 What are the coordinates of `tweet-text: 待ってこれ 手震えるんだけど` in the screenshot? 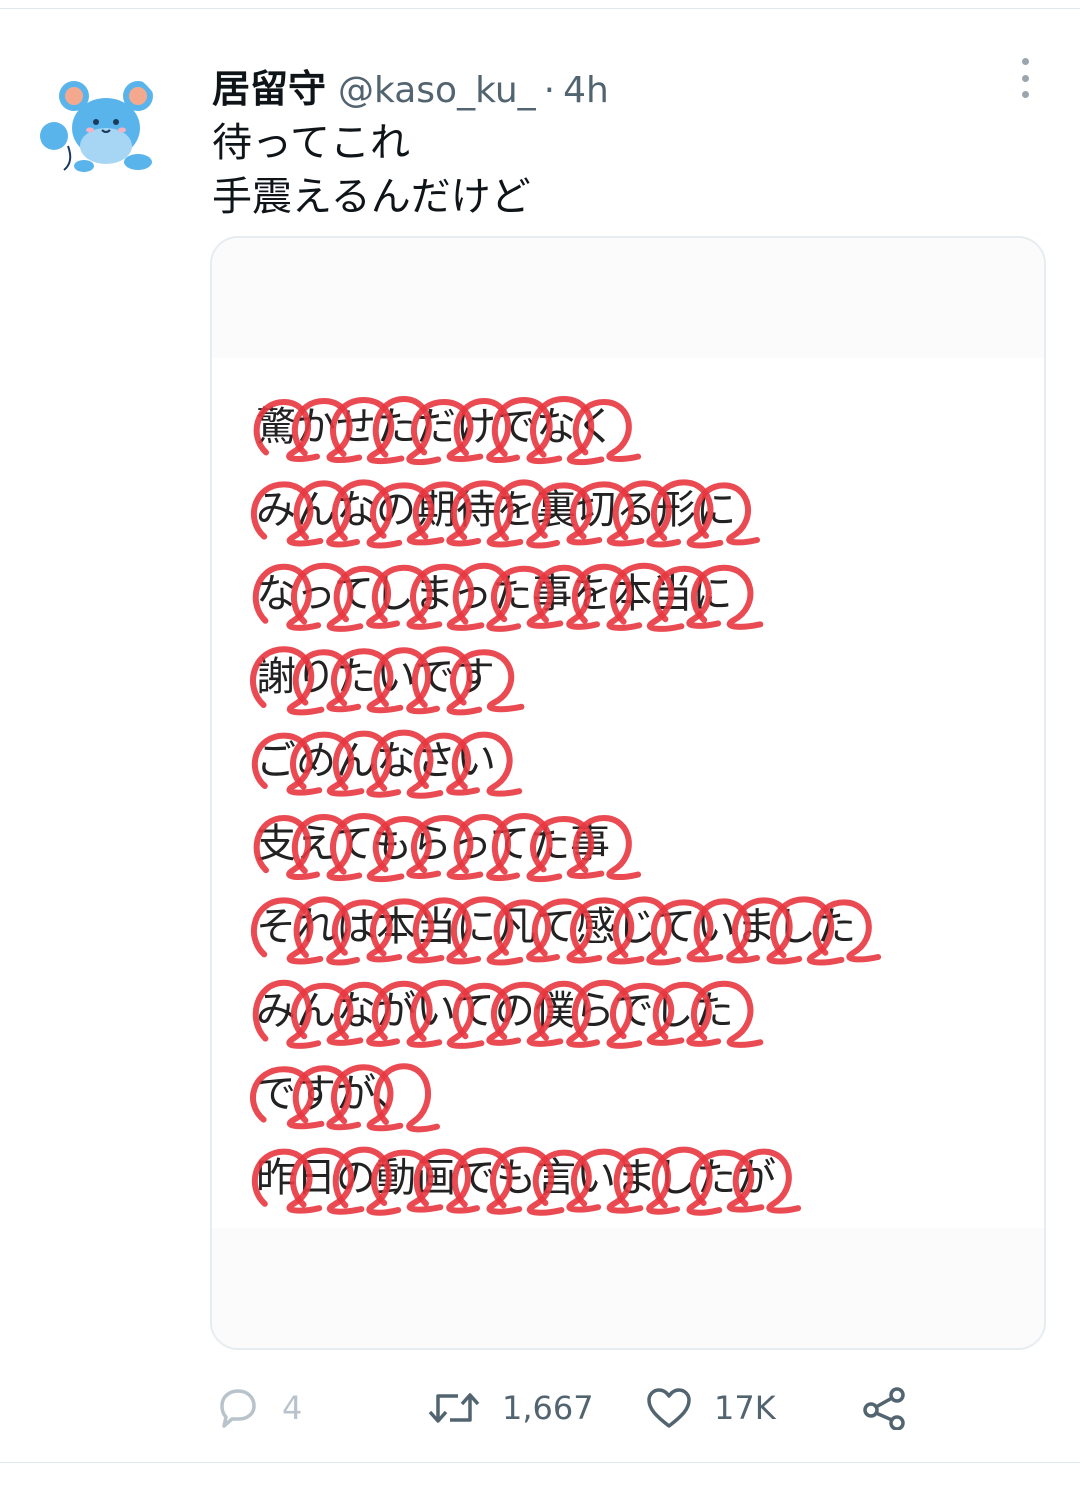 It's located at (371, 170).